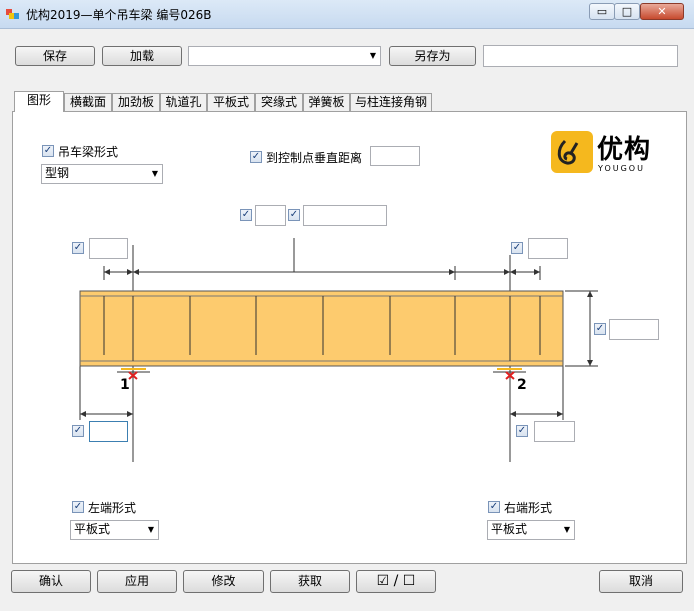  I want to click on left-bottom-input, so click(108, 431).